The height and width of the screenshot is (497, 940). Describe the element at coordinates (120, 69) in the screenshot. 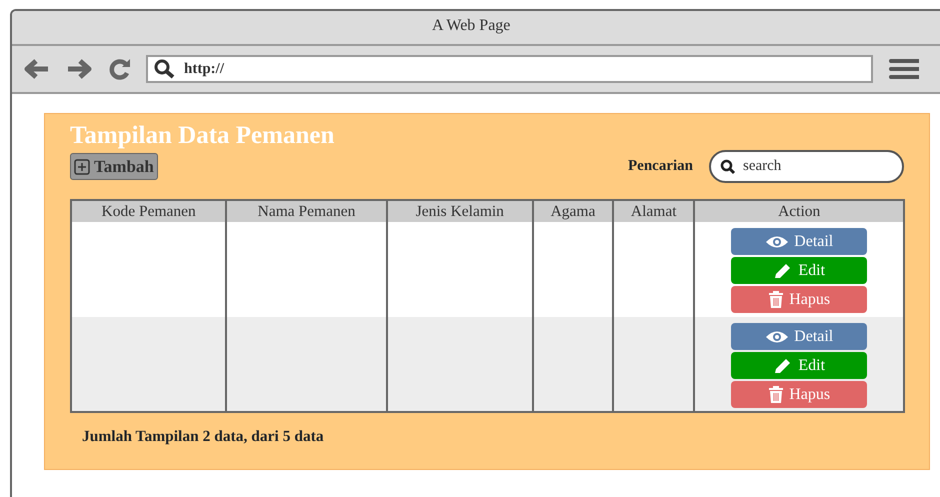

I see `refresh-icon` at that location.